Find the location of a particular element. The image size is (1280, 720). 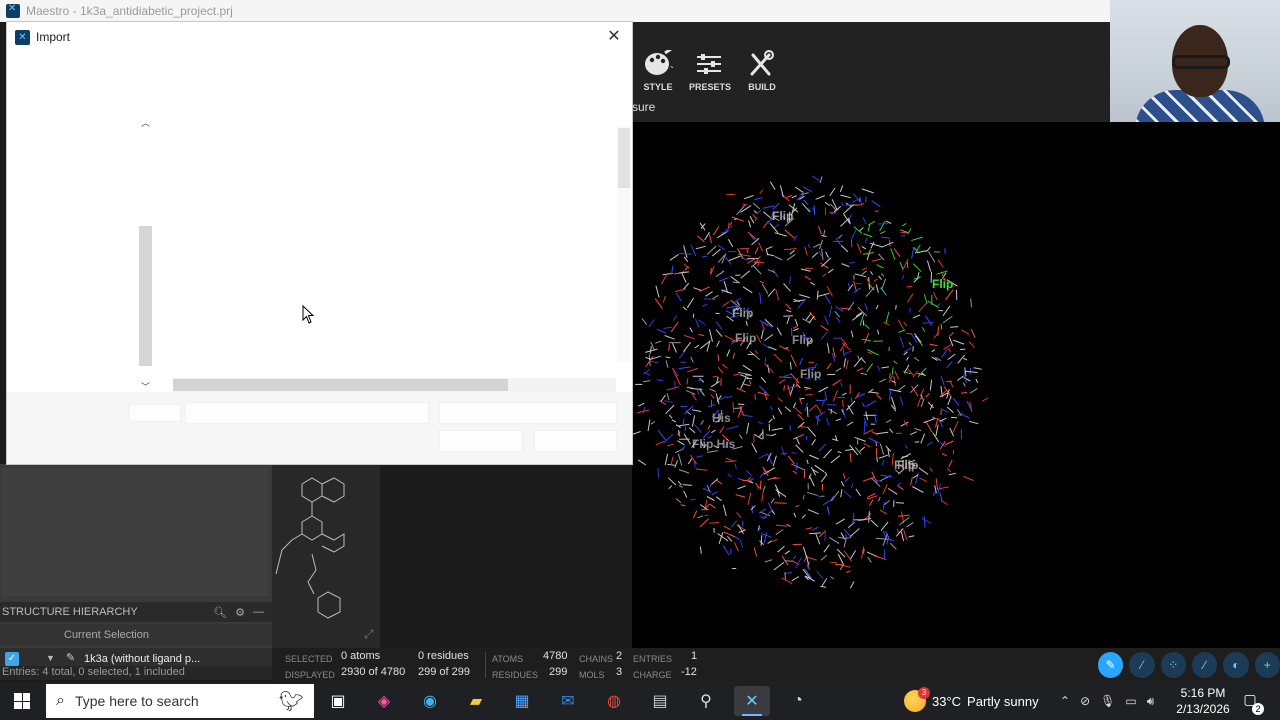

open-button is located at coordinates (481, 441).